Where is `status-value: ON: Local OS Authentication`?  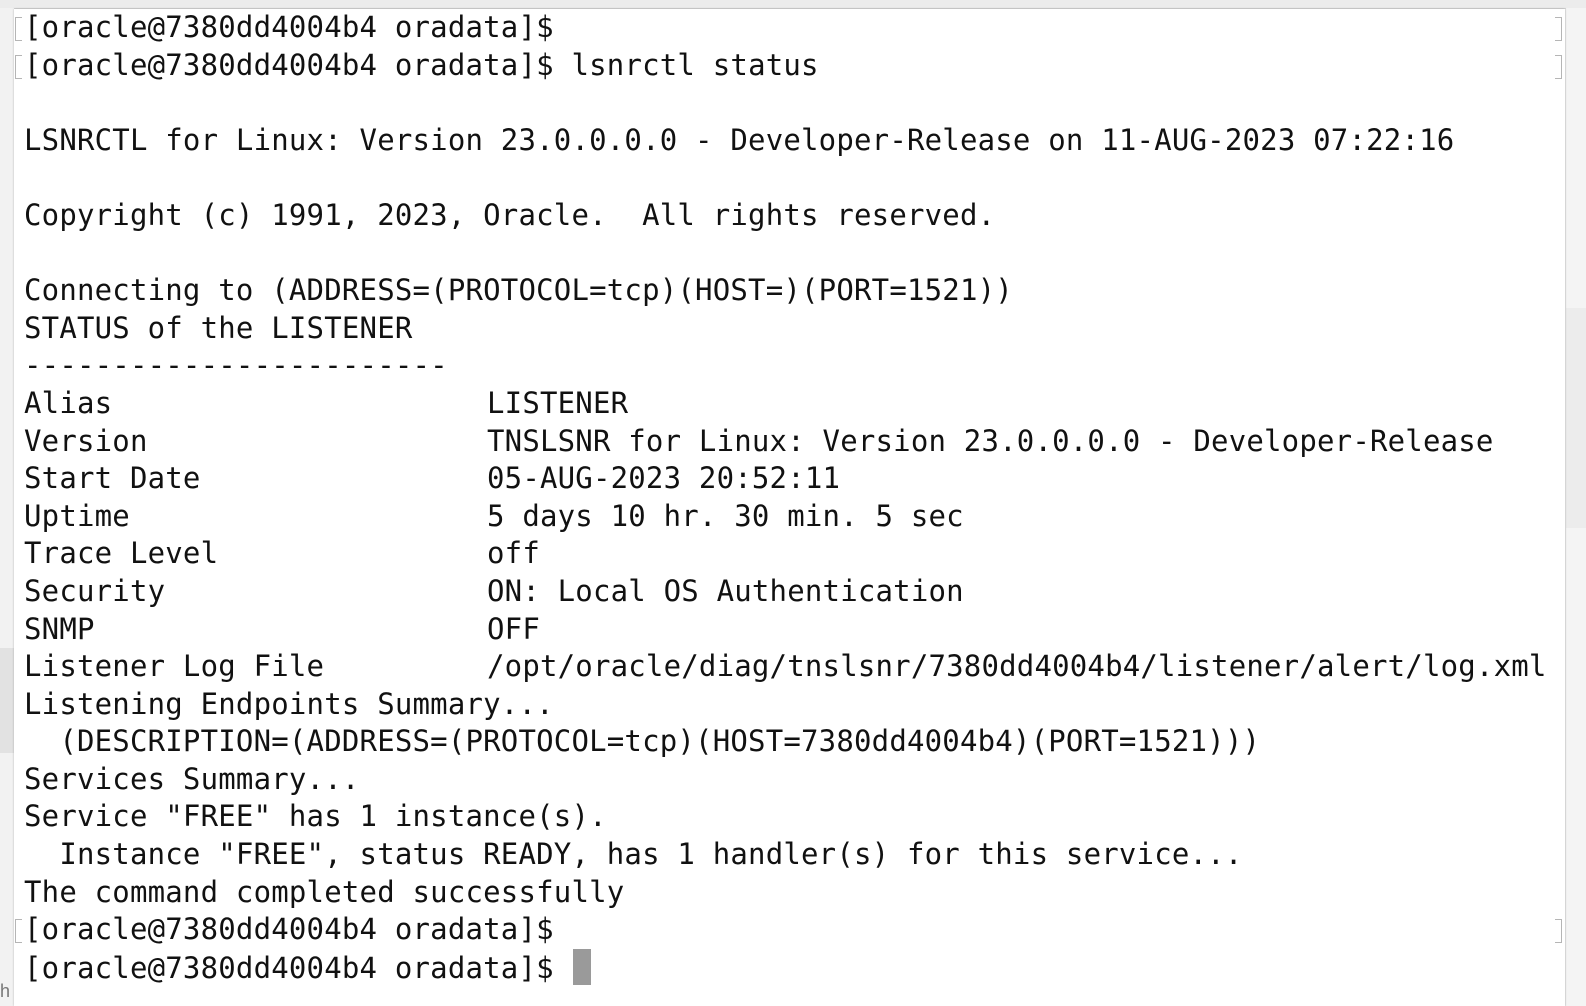 status-value: ON: Local OS Authentication is located at coordinates (725, 590).